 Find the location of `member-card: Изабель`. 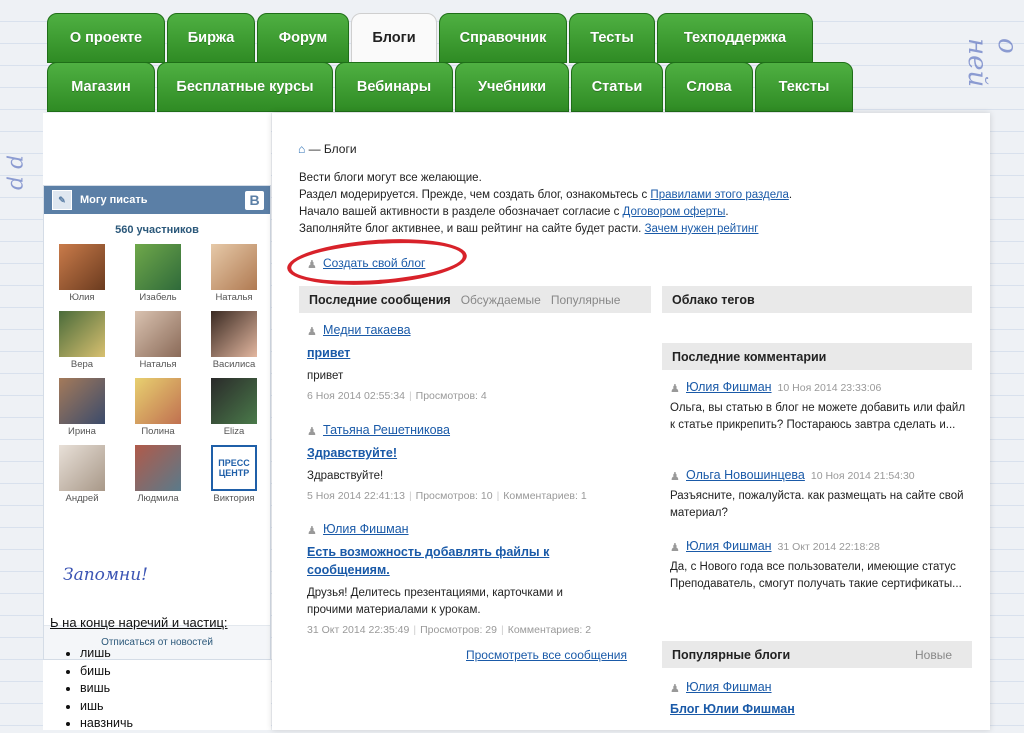

member-card: Изабель is located at coordinates (158, 273).